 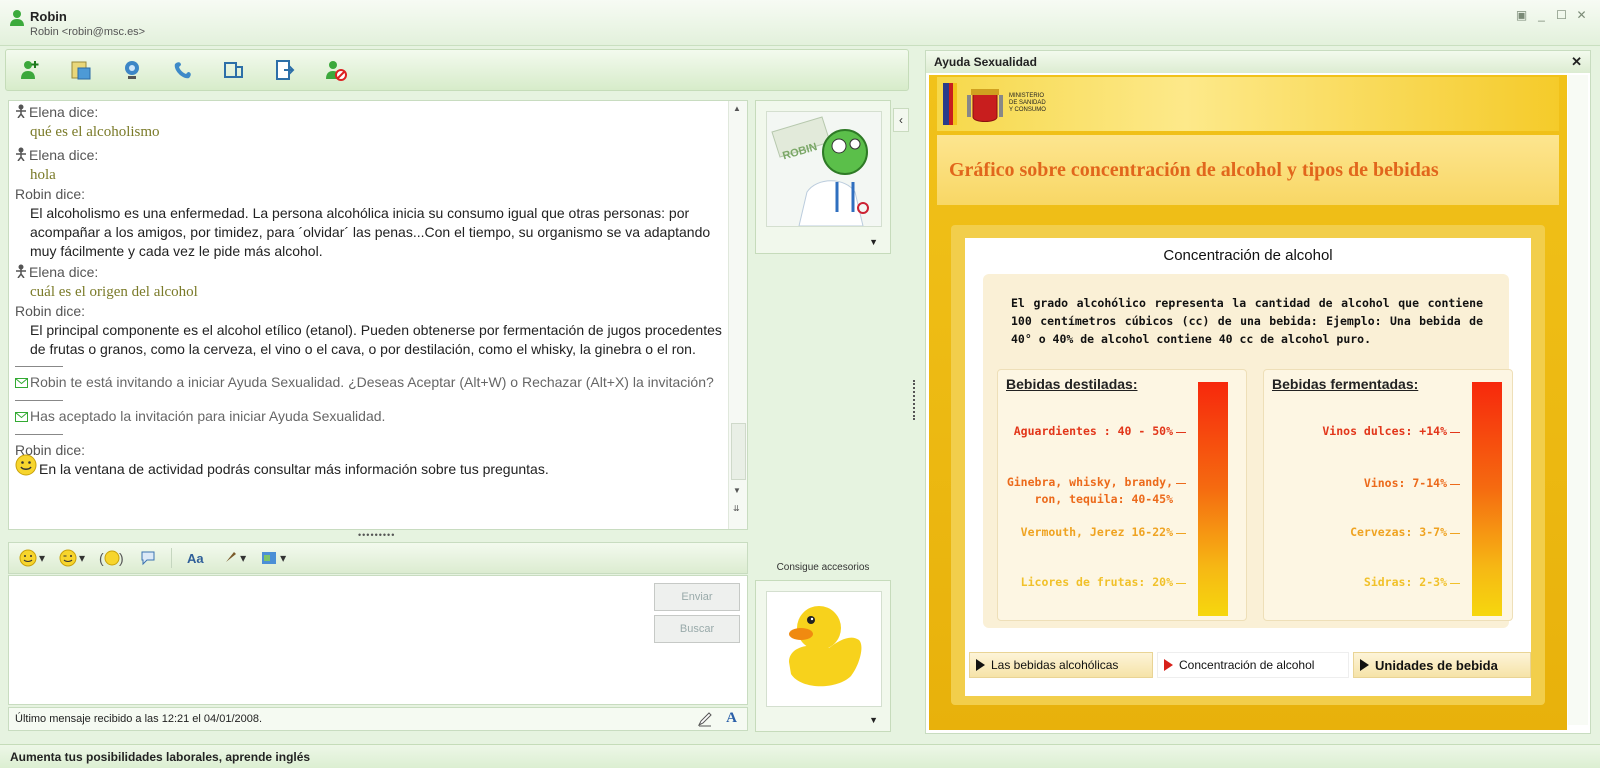 I want to click on activity-title: Ayuda Sexualidad, so click(x=985, y=62).